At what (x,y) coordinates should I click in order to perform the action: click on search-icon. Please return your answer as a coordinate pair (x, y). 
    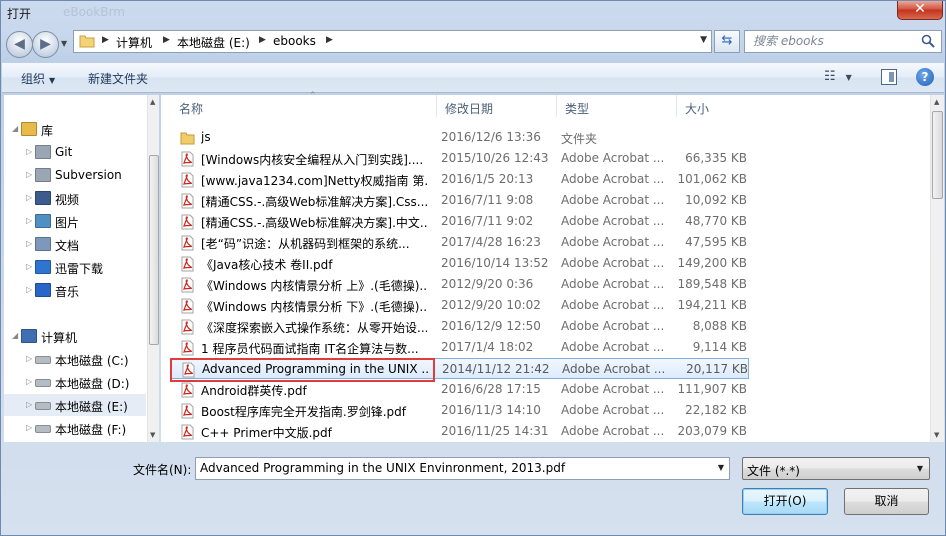
    Looking at the image, I should click on (928, 41).